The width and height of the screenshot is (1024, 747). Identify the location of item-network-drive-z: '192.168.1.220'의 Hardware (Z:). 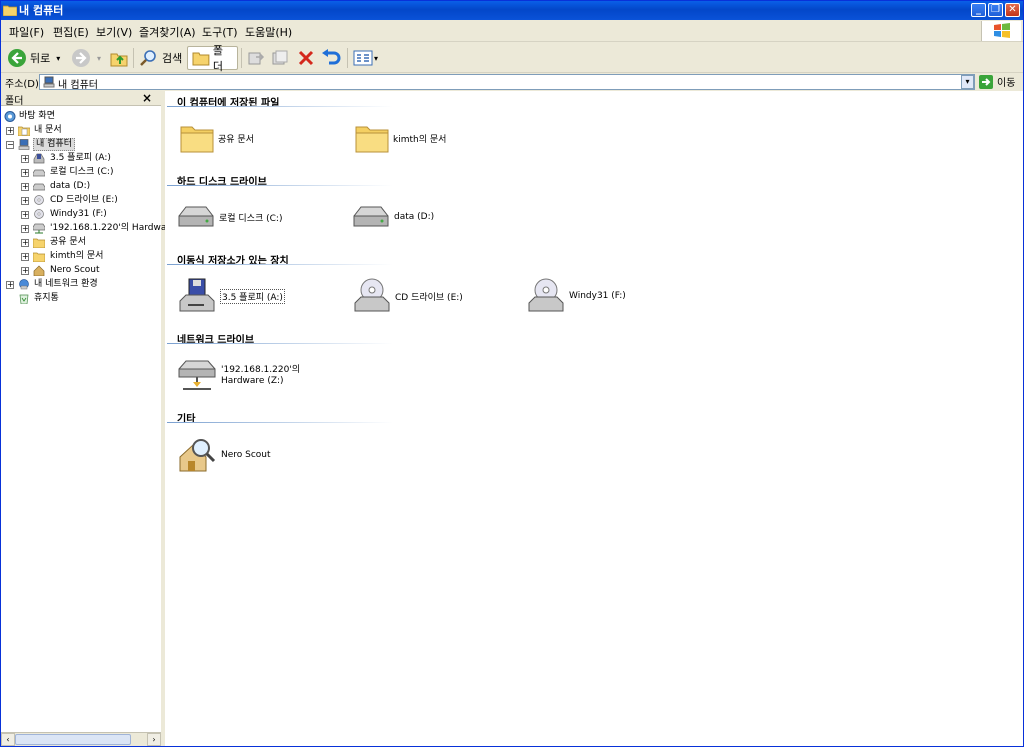
(259, 376).